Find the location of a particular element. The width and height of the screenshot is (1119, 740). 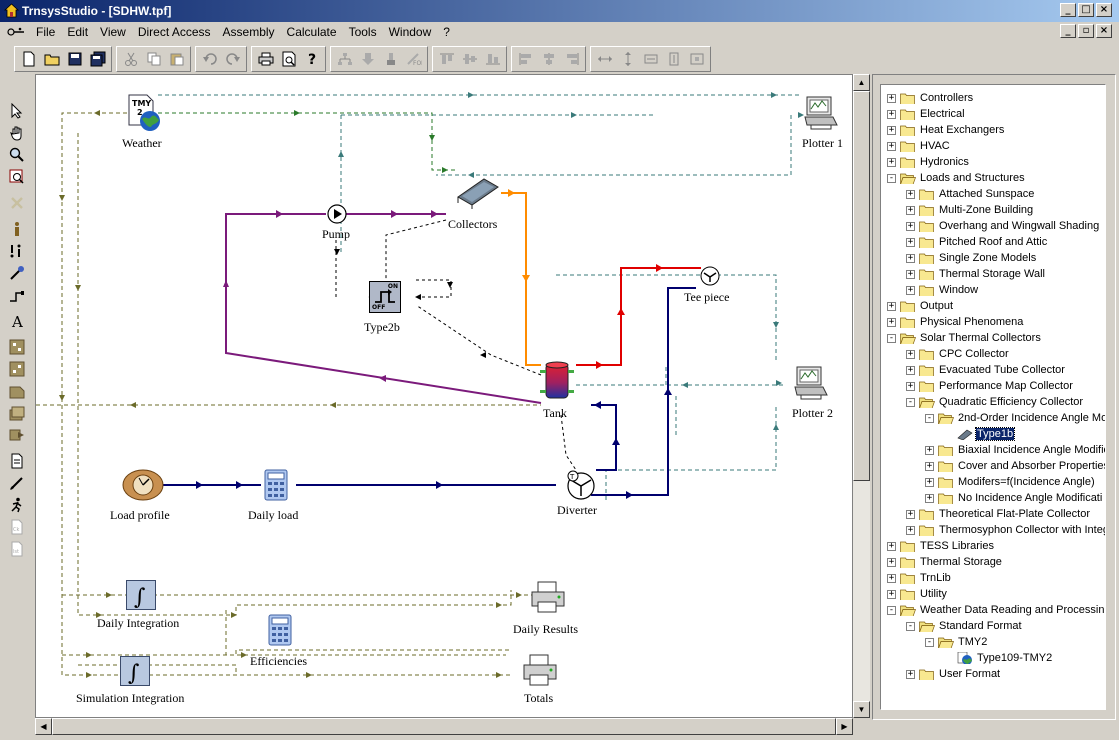

same-height-icon is located at coordinates (627, 59).